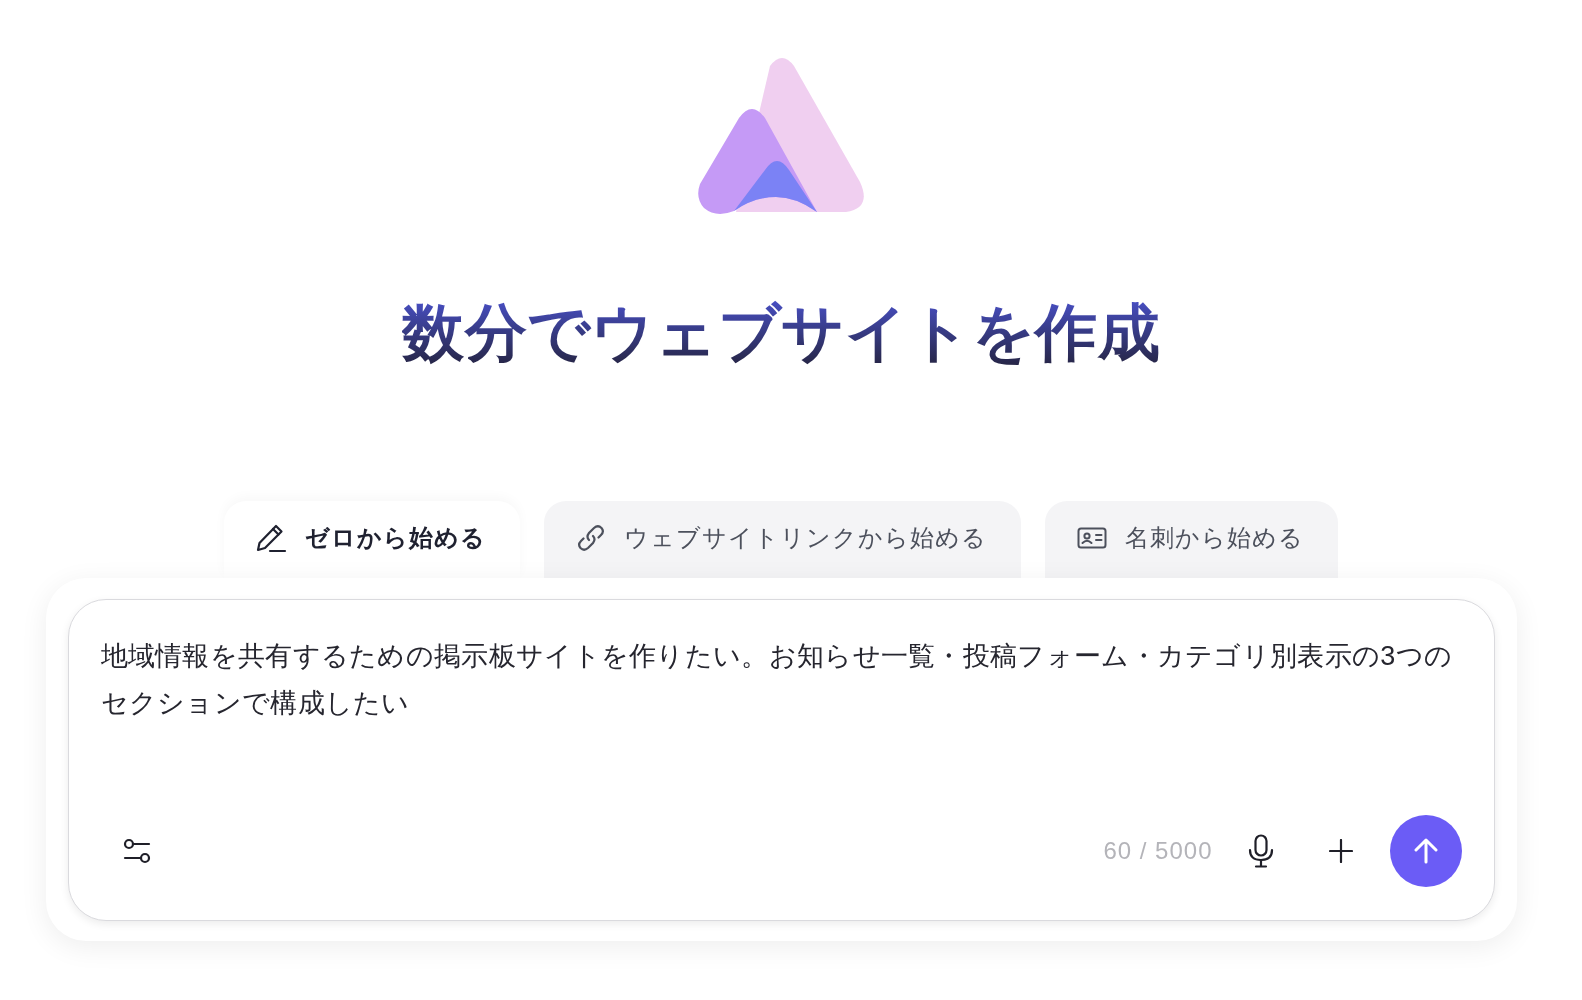 This screenshot has width=1582, height=1000. I want to click on tab: 名刺から始める, so click(1191, 539).